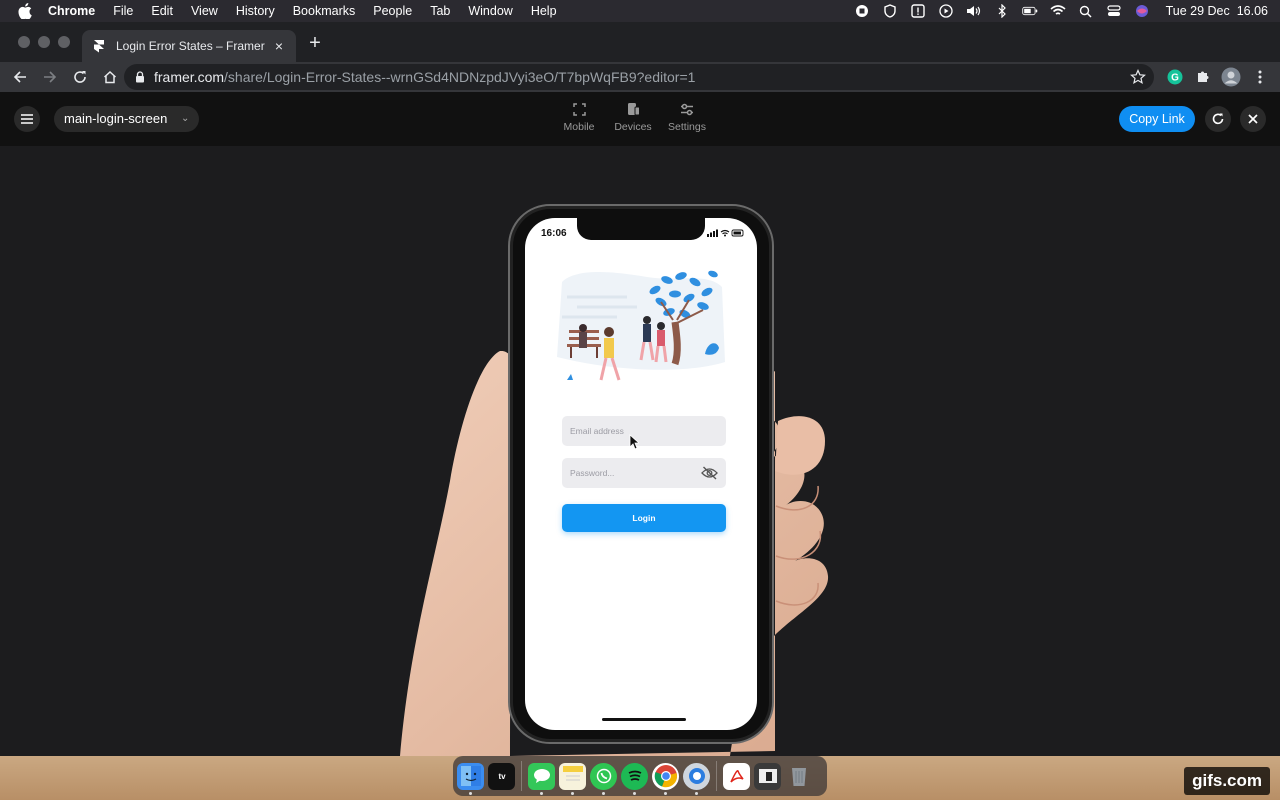 The height and width of the screenshot is (800, 1280). I want to click on chevron-down-icon: ⌄, so click(185, 118).